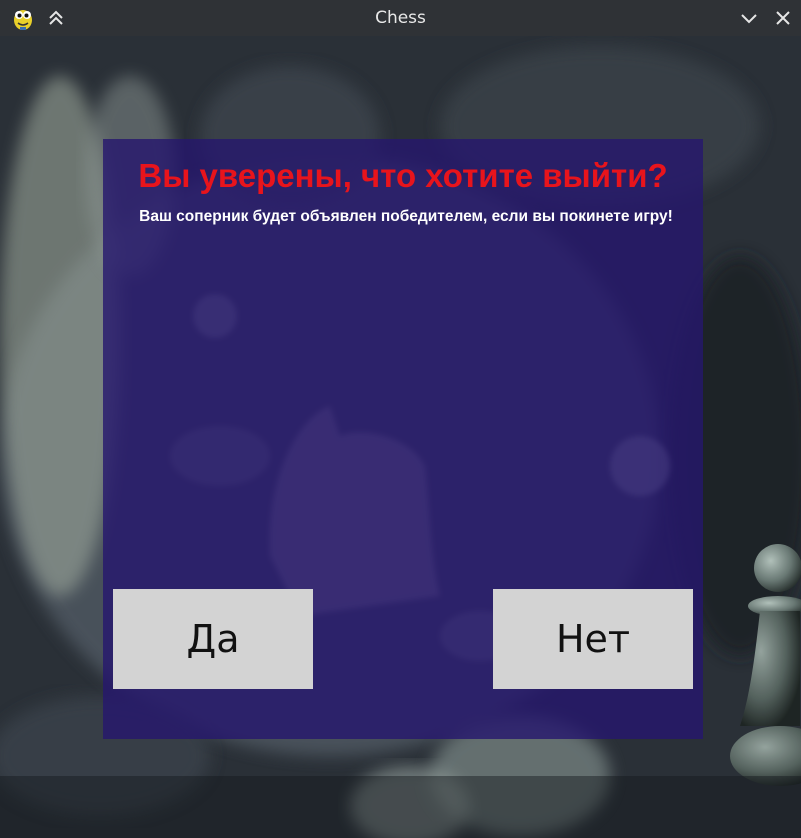 The width and height of the screenshot is (801, 838). Describe the element at coordinates (593, 639) in the screenshot. I see `no-button: Нет` at that location.